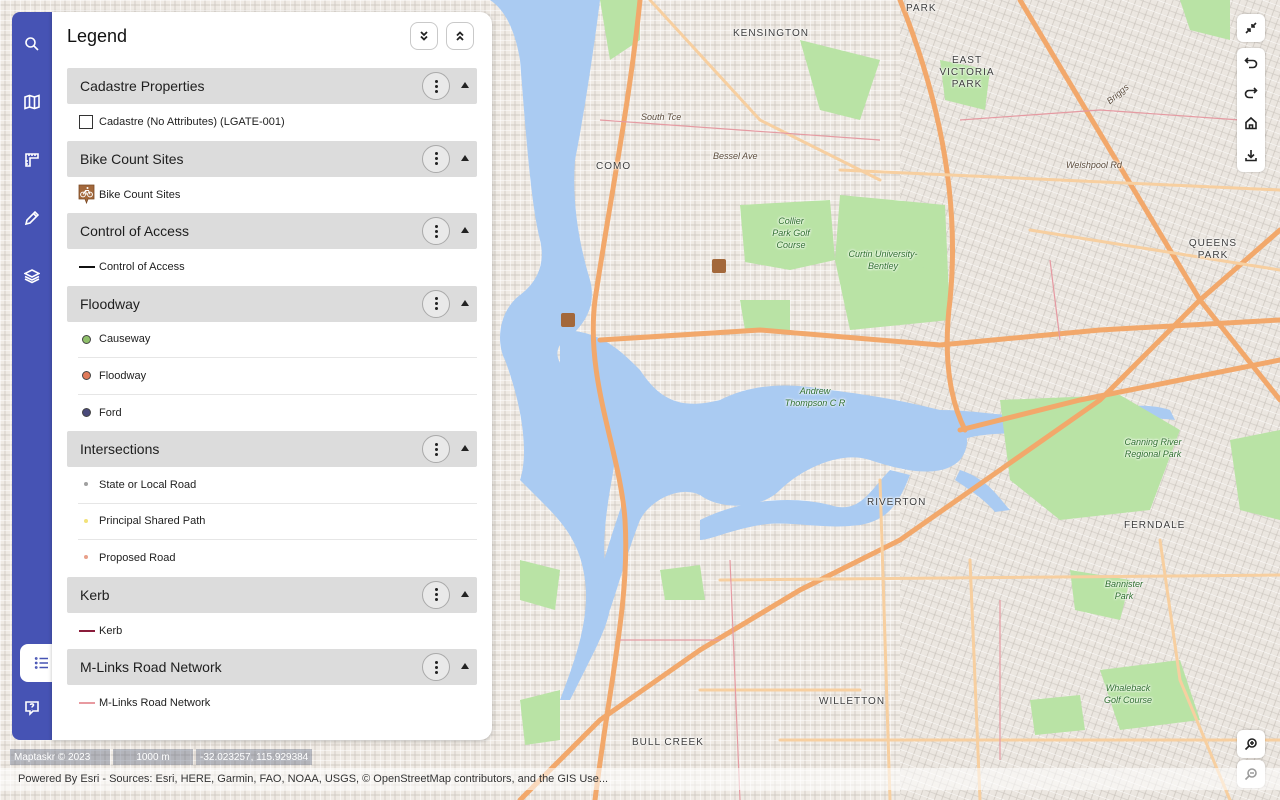  I want to click on legend-group: Kerb Kerb, so click(272, 613).